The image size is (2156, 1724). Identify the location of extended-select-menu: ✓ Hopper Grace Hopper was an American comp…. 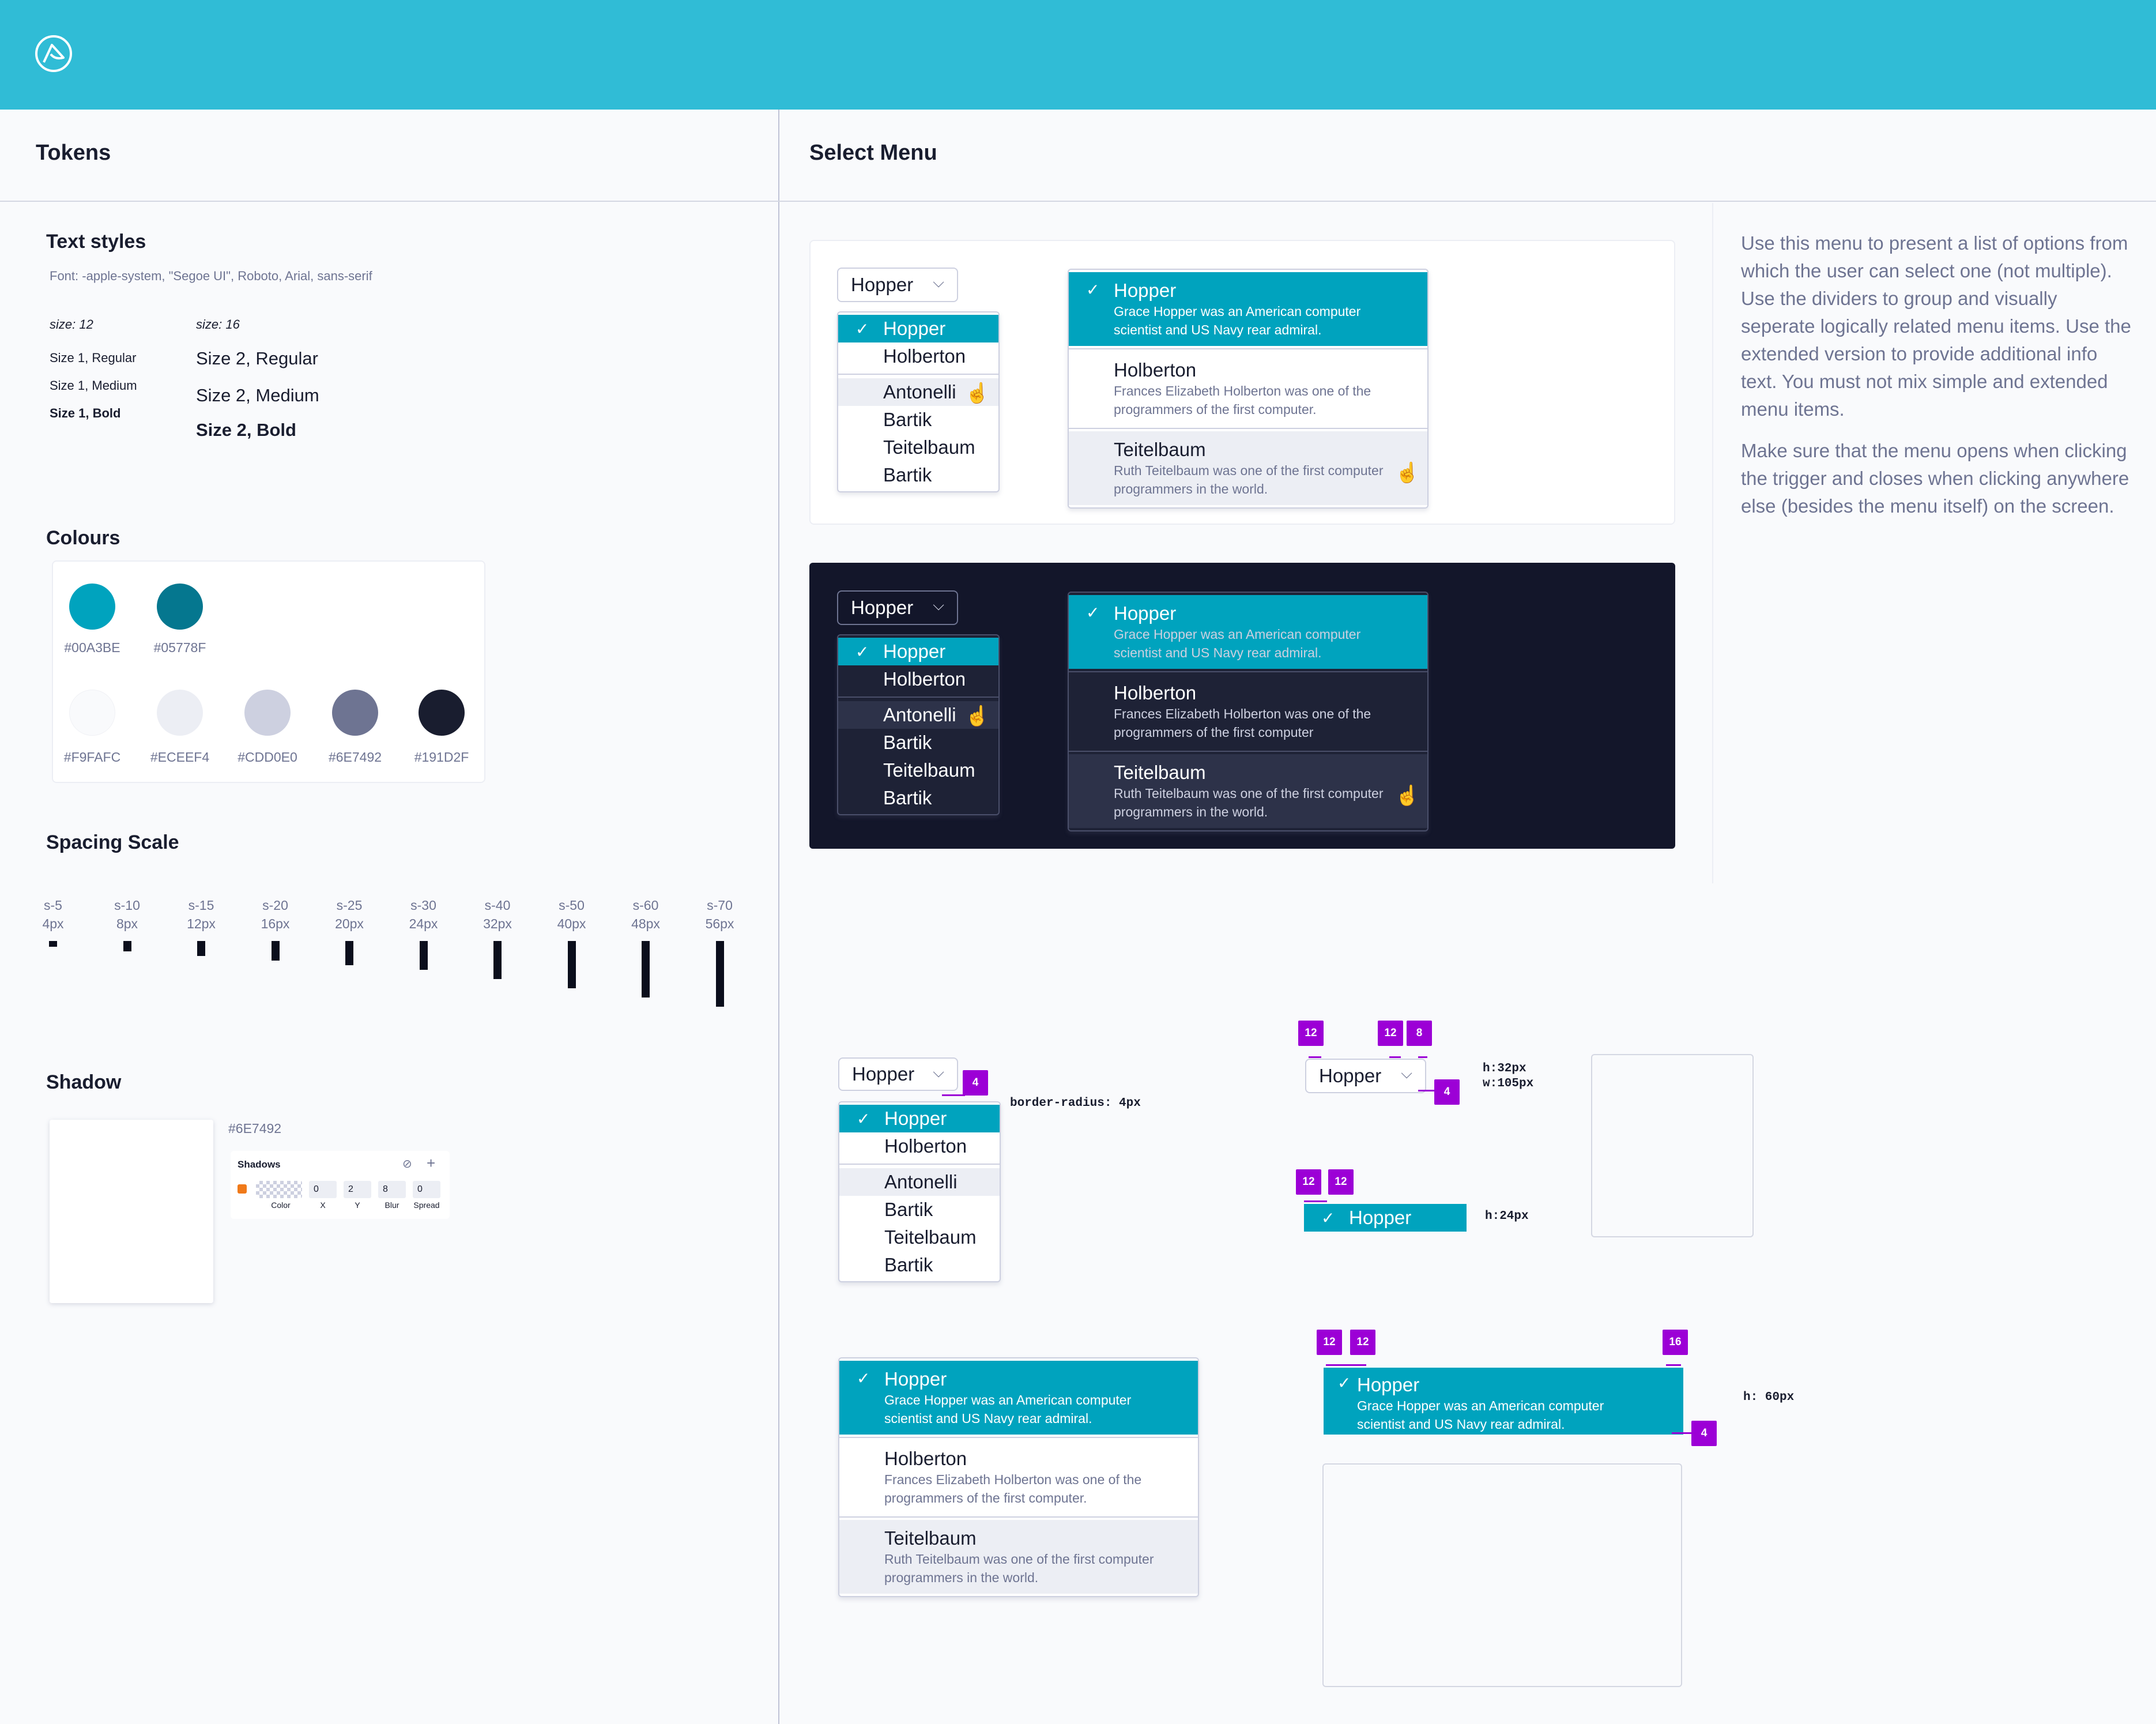
(1248, 389).